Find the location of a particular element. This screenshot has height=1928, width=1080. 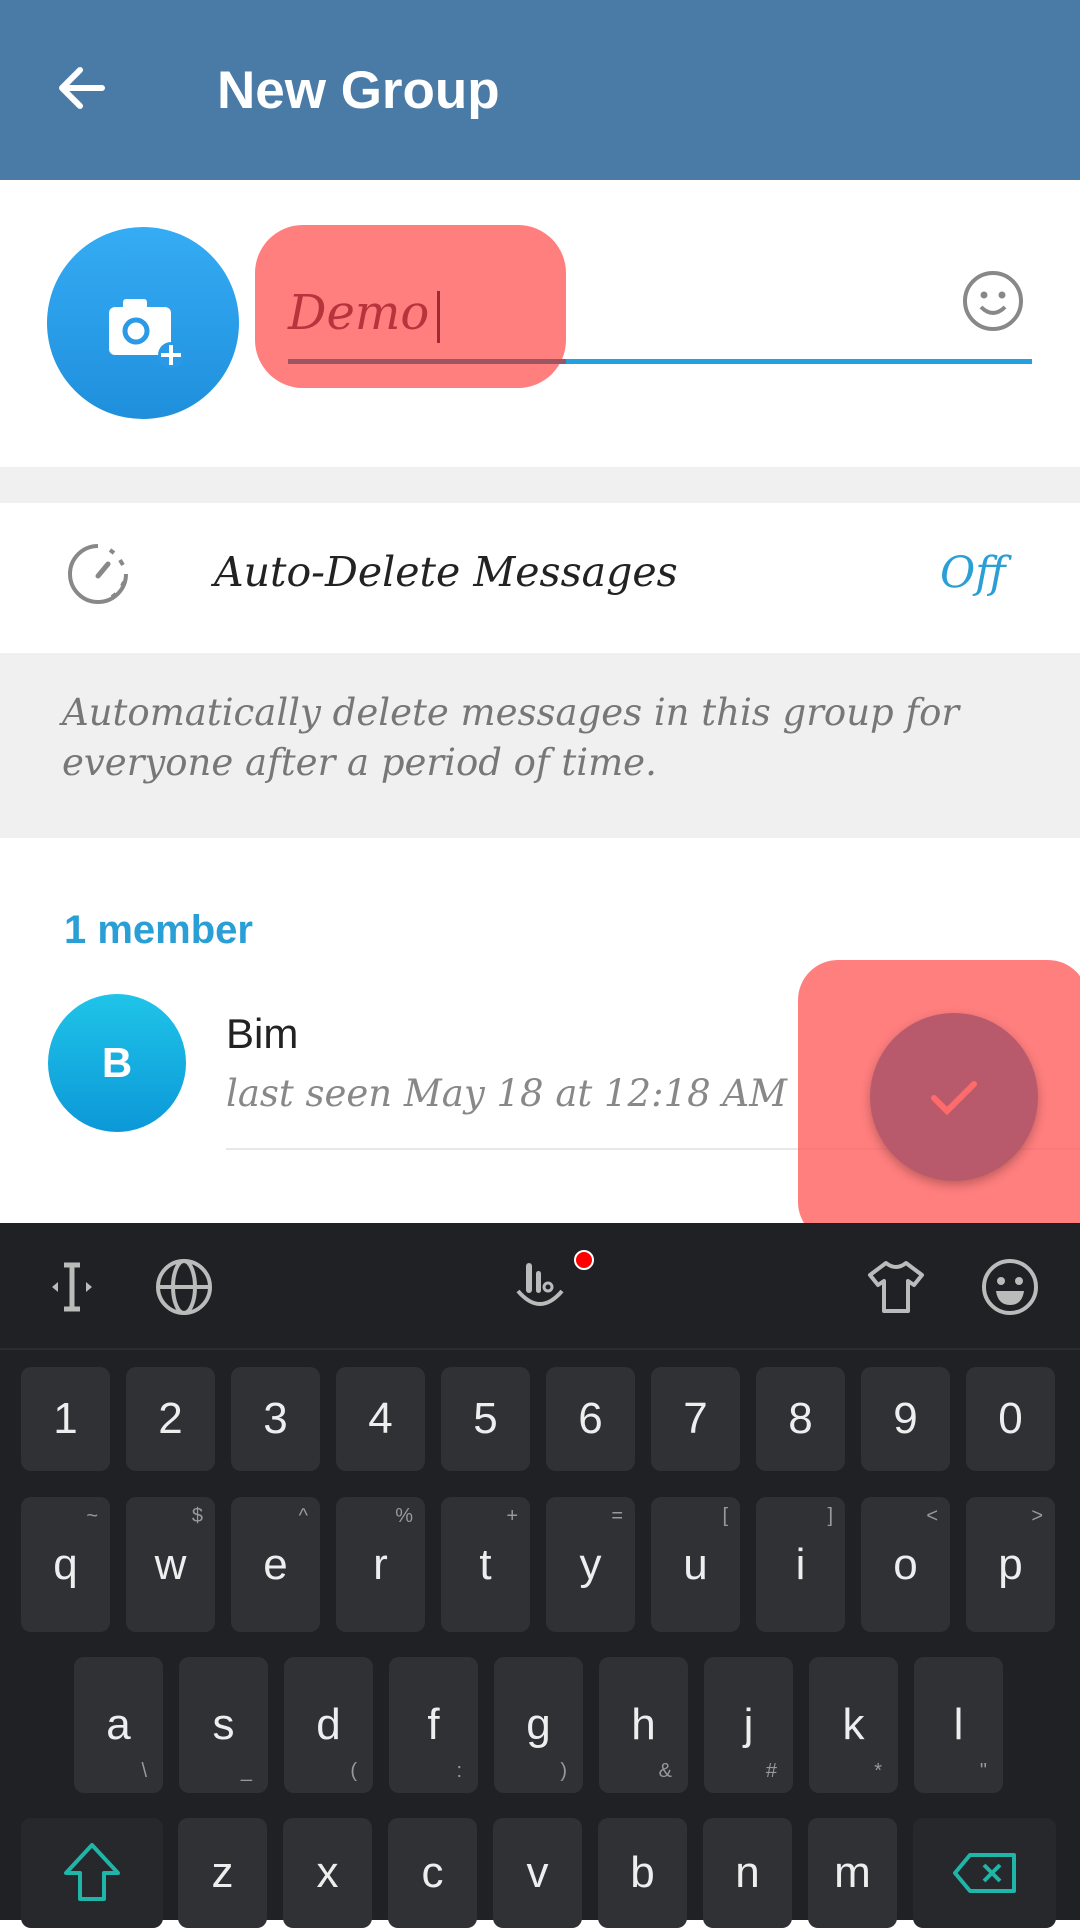

key-o: o < is located at coordinates (905, 1564).